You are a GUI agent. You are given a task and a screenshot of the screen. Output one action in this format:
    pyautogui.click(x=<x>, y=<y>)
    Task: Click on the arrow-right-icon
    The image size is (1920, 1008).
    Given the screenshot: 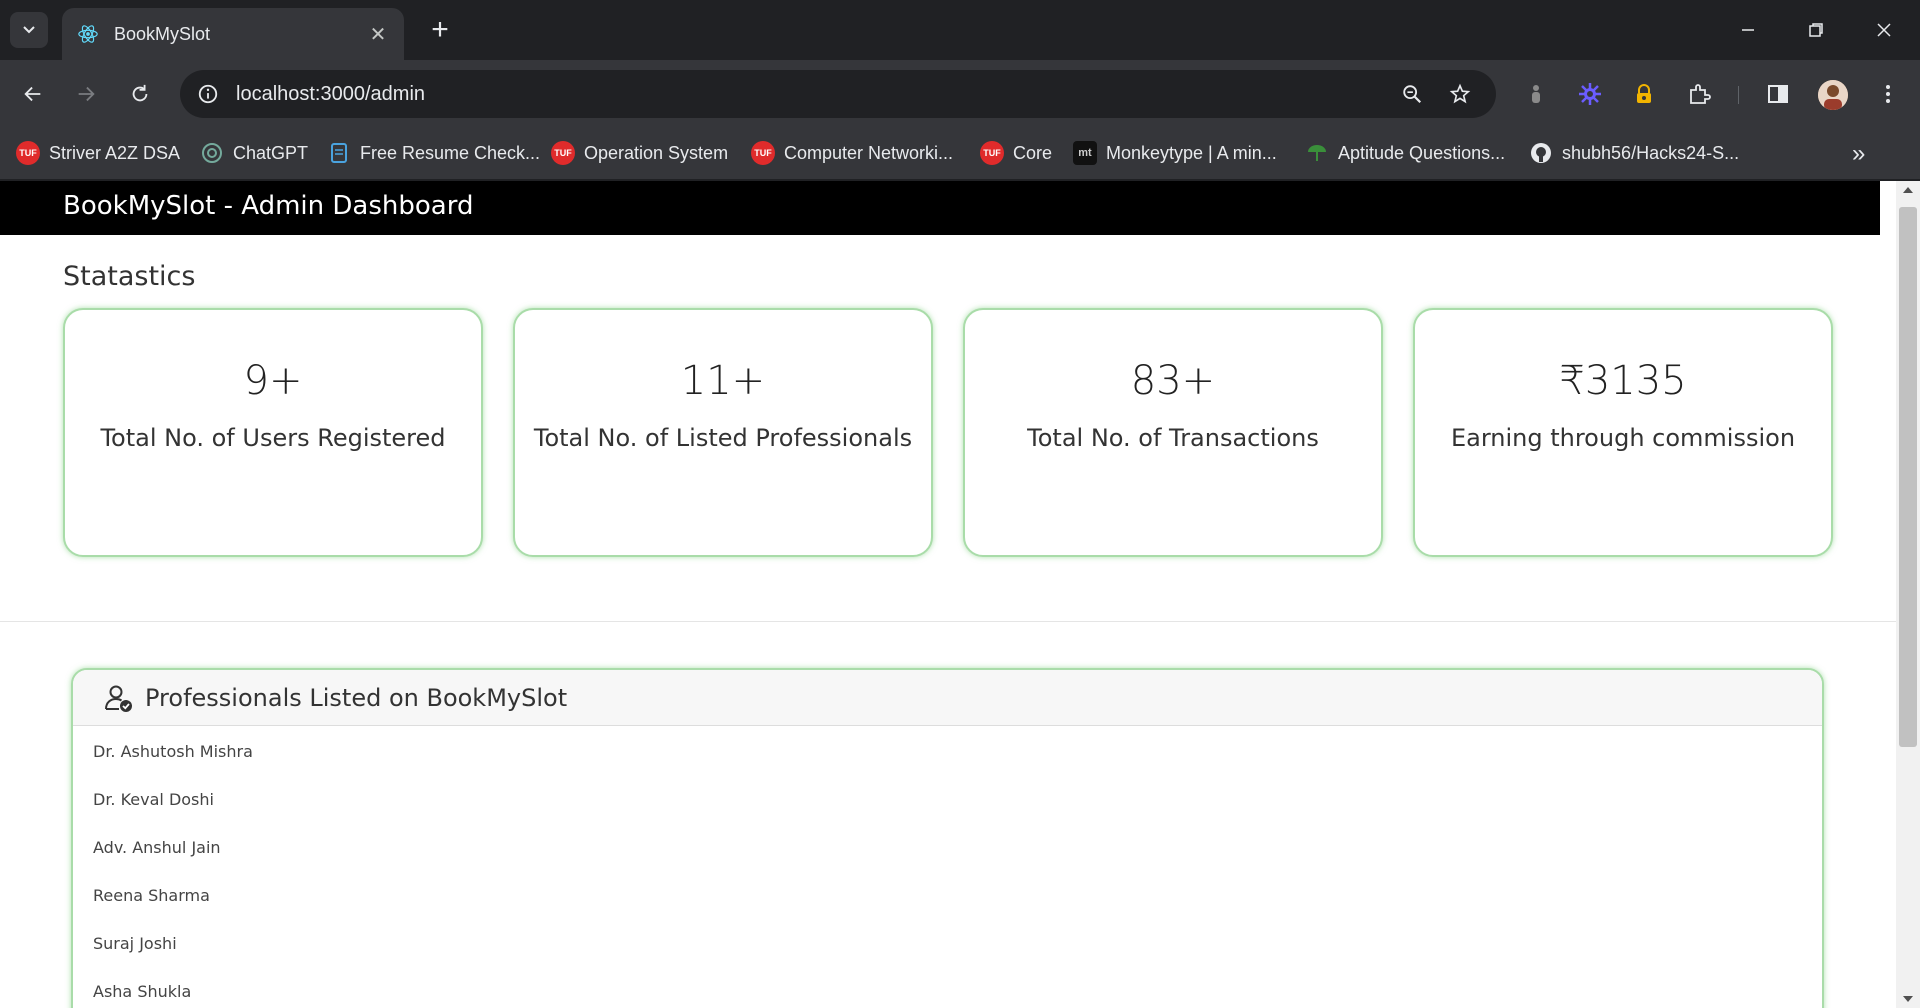 What is the action you would take?
    pyautogui.click(x=86, y=94)
    